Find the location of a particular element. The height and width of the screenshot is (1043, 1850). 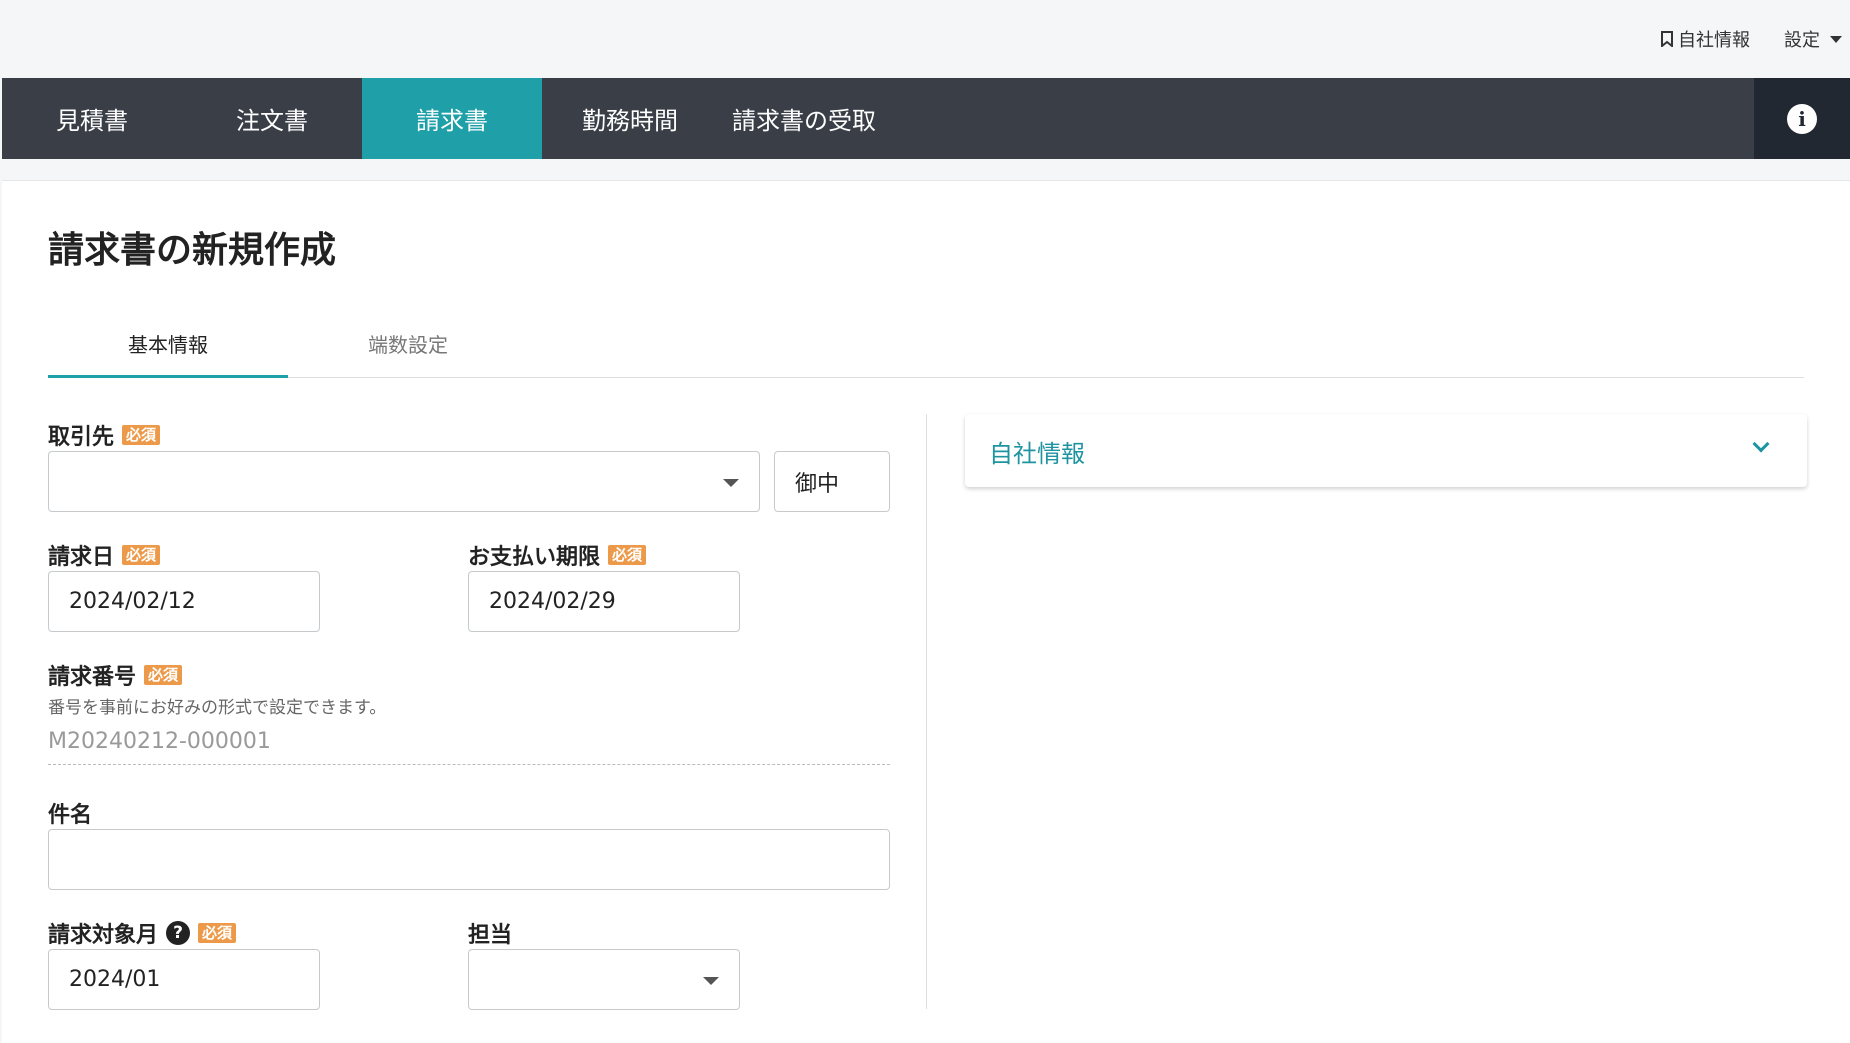

settings-dropdown: 設定 is located at coordinates (1813, 39).